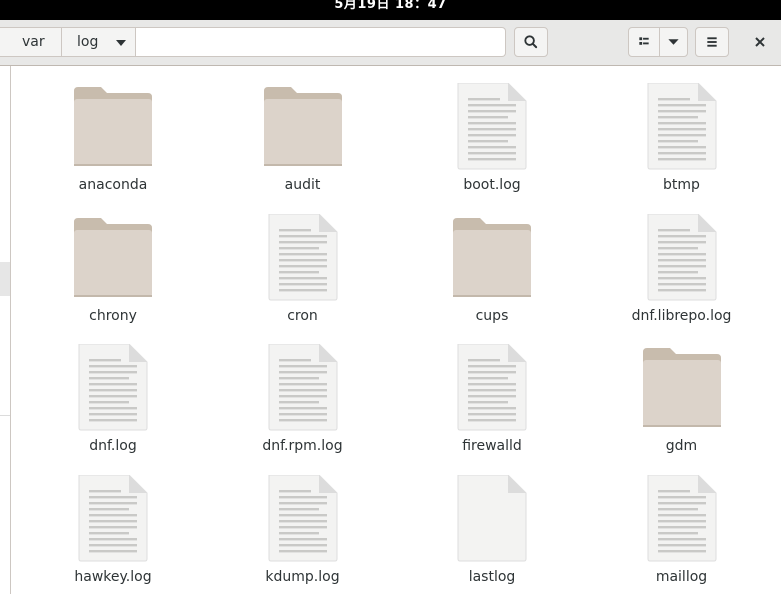 The image size is (781, 594). I want to click on path-bar: var log, so click(253, 42).